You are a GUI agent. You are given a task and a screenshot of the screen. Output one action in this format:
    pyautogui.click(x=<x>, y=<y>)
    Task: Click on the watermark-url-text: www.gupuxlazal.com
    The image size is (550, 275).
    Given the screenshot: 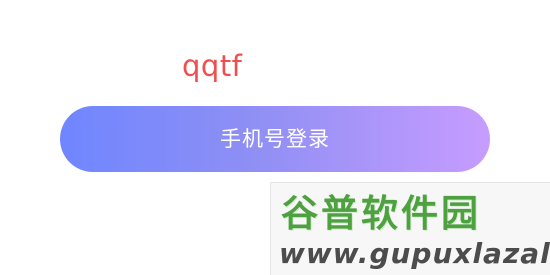 What is the action you would take?
    pyautogui.click(x=414, y=253)
    